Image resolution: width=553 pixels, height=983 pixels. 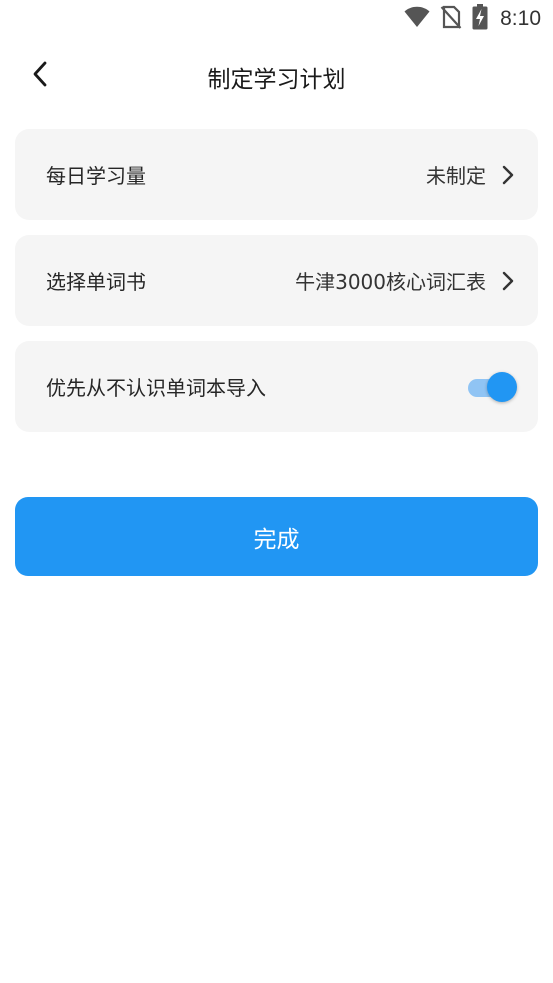 I want to click on word-book-right: 牛津3000核心词汇表, so click(x=406, y=280).